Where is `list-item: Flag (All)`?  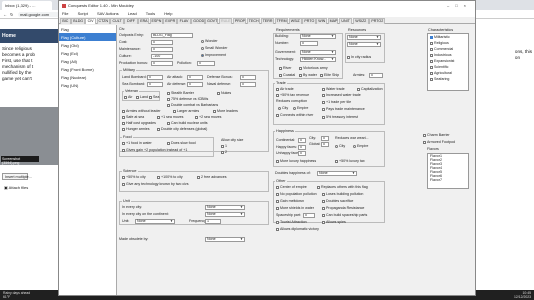 list-item: Flag (All) is located at coordinates (87, 61).